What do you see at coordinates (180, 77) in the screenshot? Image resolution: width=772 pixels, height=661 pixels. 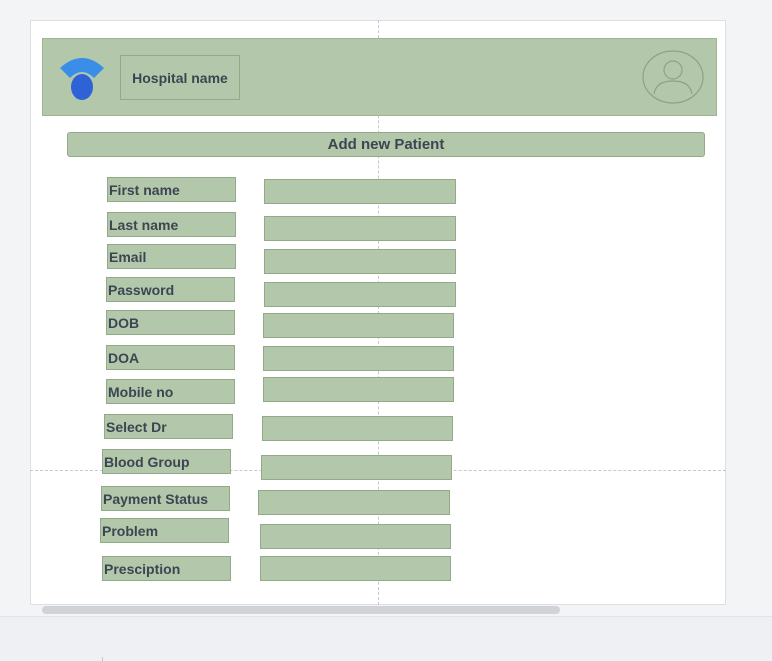 I see `hospital-name: Hospital name` at bounding box center [180, 77].